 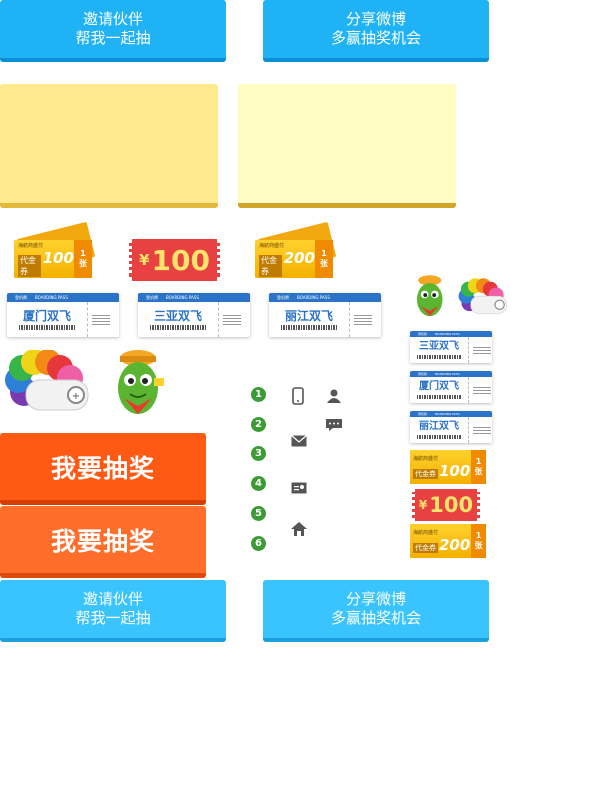 I want to click on boarding-pass-sanya: 登机牌 BOARDING PASS 三亚双飞, so click(x=194, y=315).